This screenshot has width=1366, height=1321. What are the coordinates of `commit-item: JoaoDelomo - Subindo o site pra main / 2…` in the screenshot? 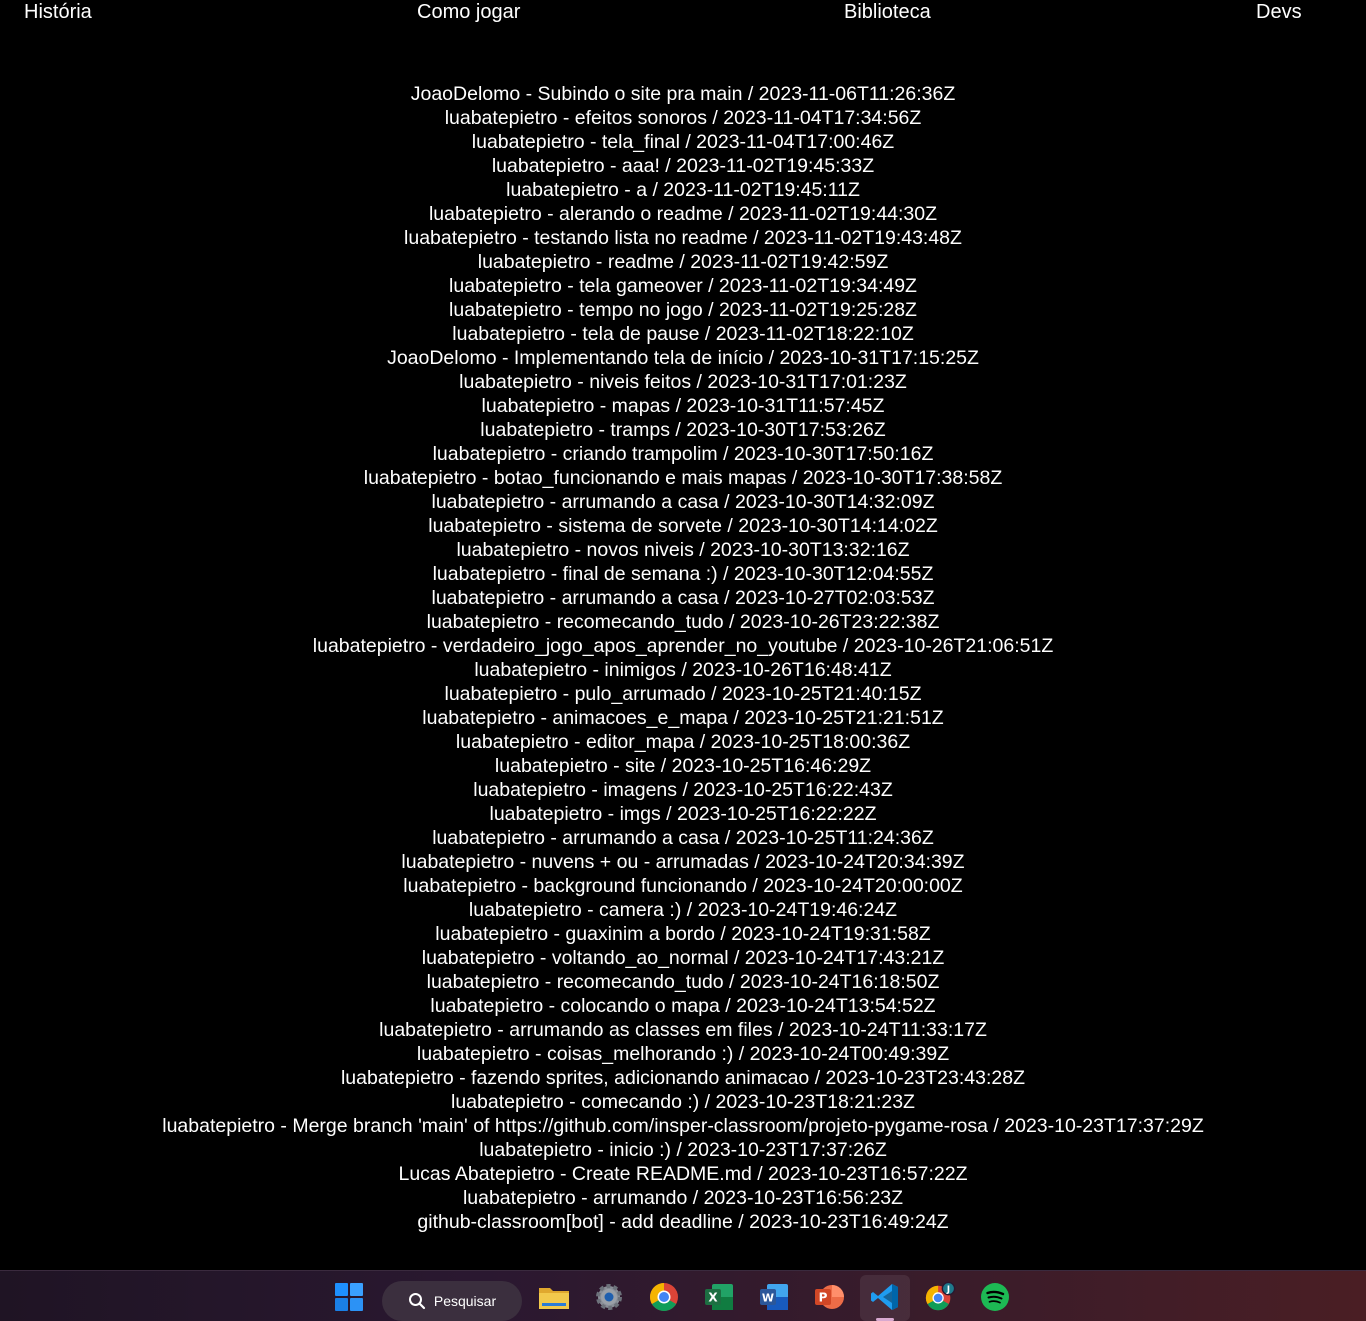 It's located at (683, 94).